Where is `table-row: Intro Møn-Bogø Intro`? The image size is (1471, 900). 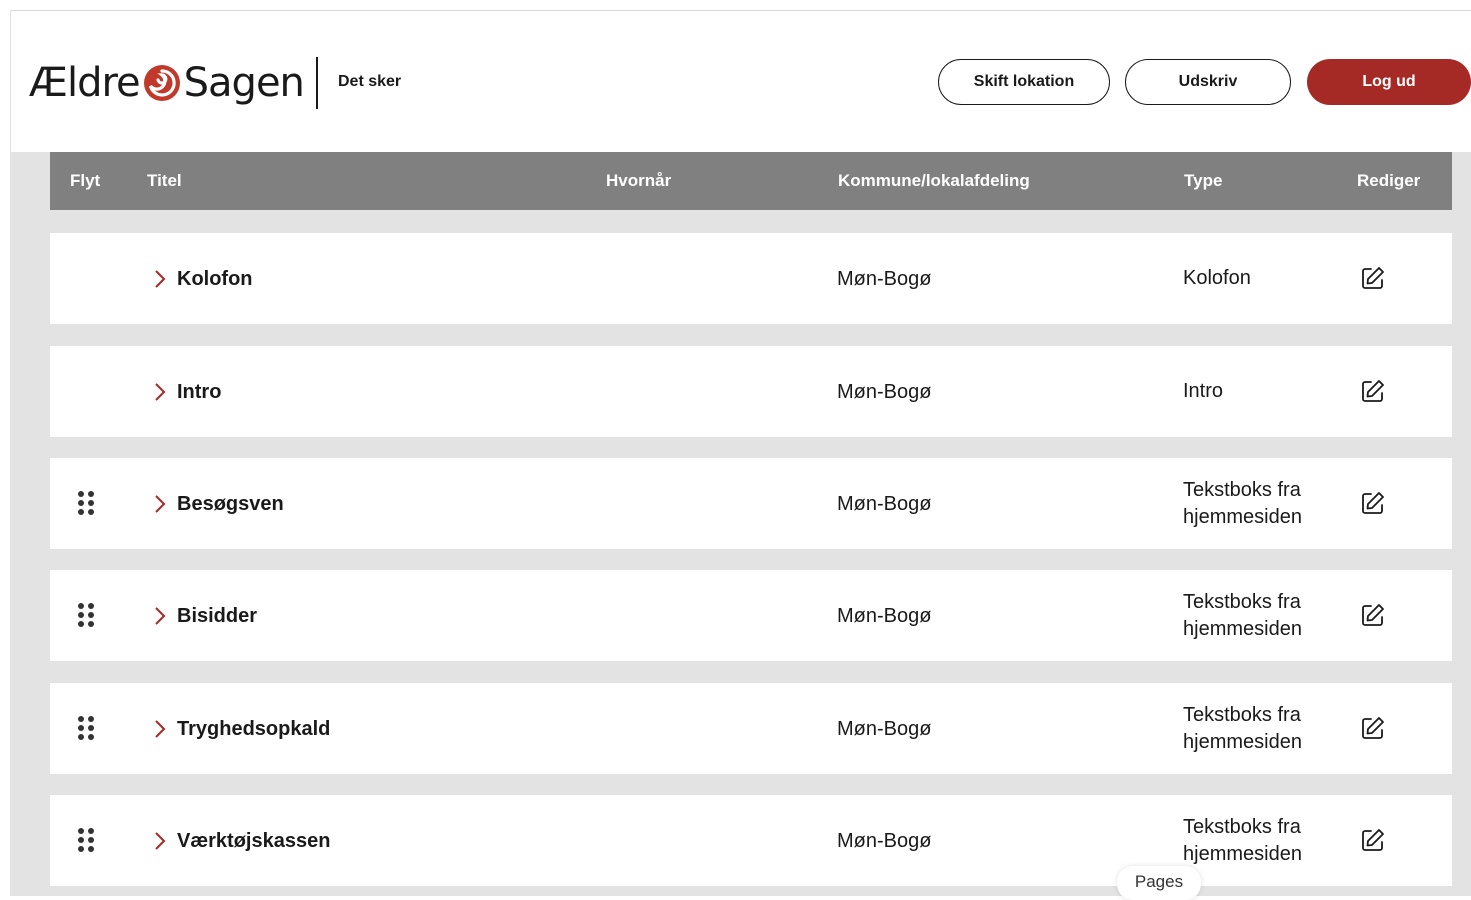 table-row: Intro Møn-Bogø Intro is located at coordinates (751, 391).